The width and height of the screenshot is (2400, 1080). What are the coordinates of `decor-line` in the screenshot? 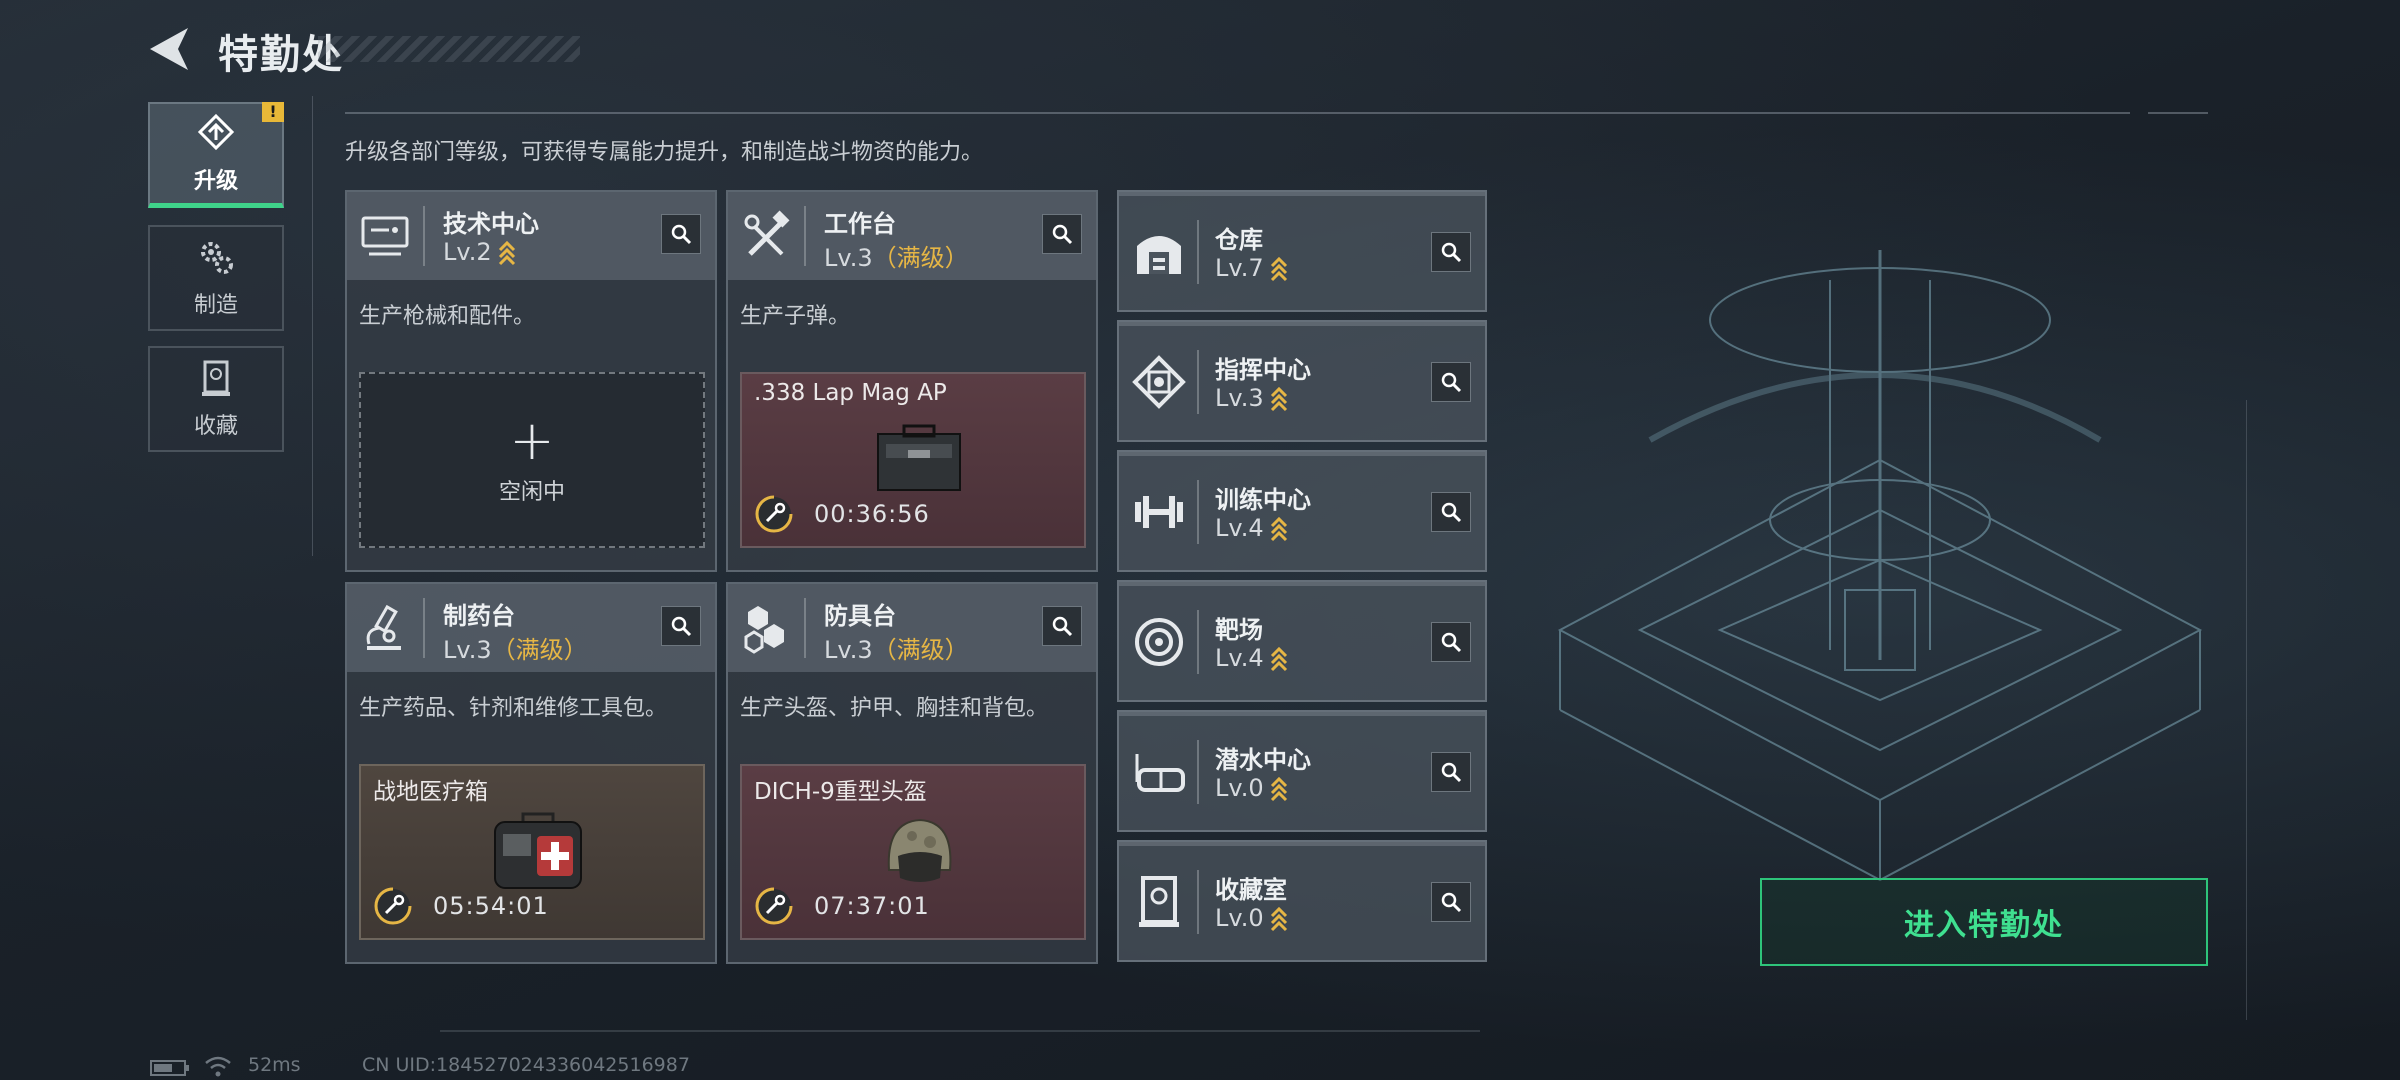 It's located at (312, 326).